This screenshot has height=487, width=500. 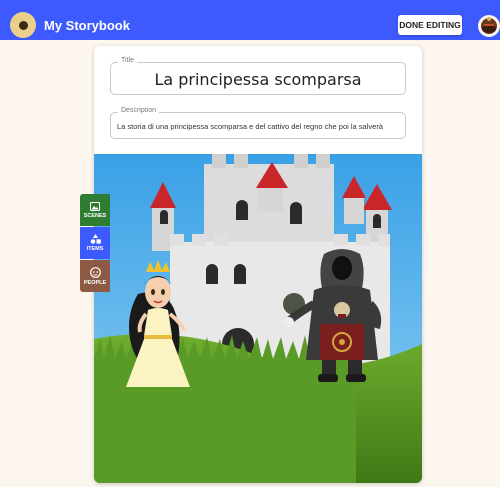 I want to click on done-editing-button: DONE EDITING, so click(x=430, y=25).